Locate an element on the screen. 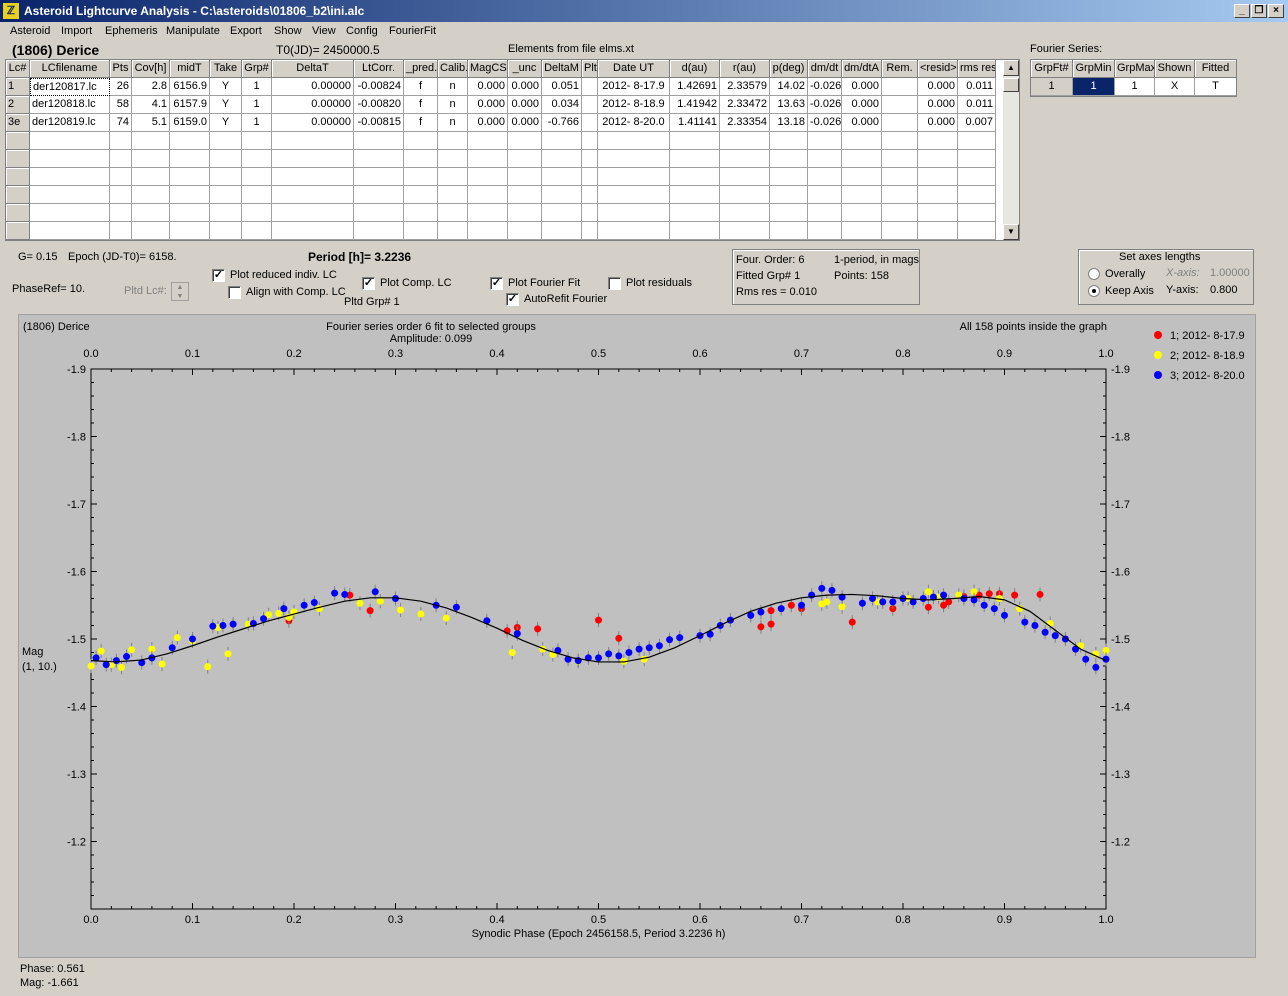 Image resolution: width=1288 pixels, height=996 pixels. menu-import: Import is located at coordinates (76, 31).